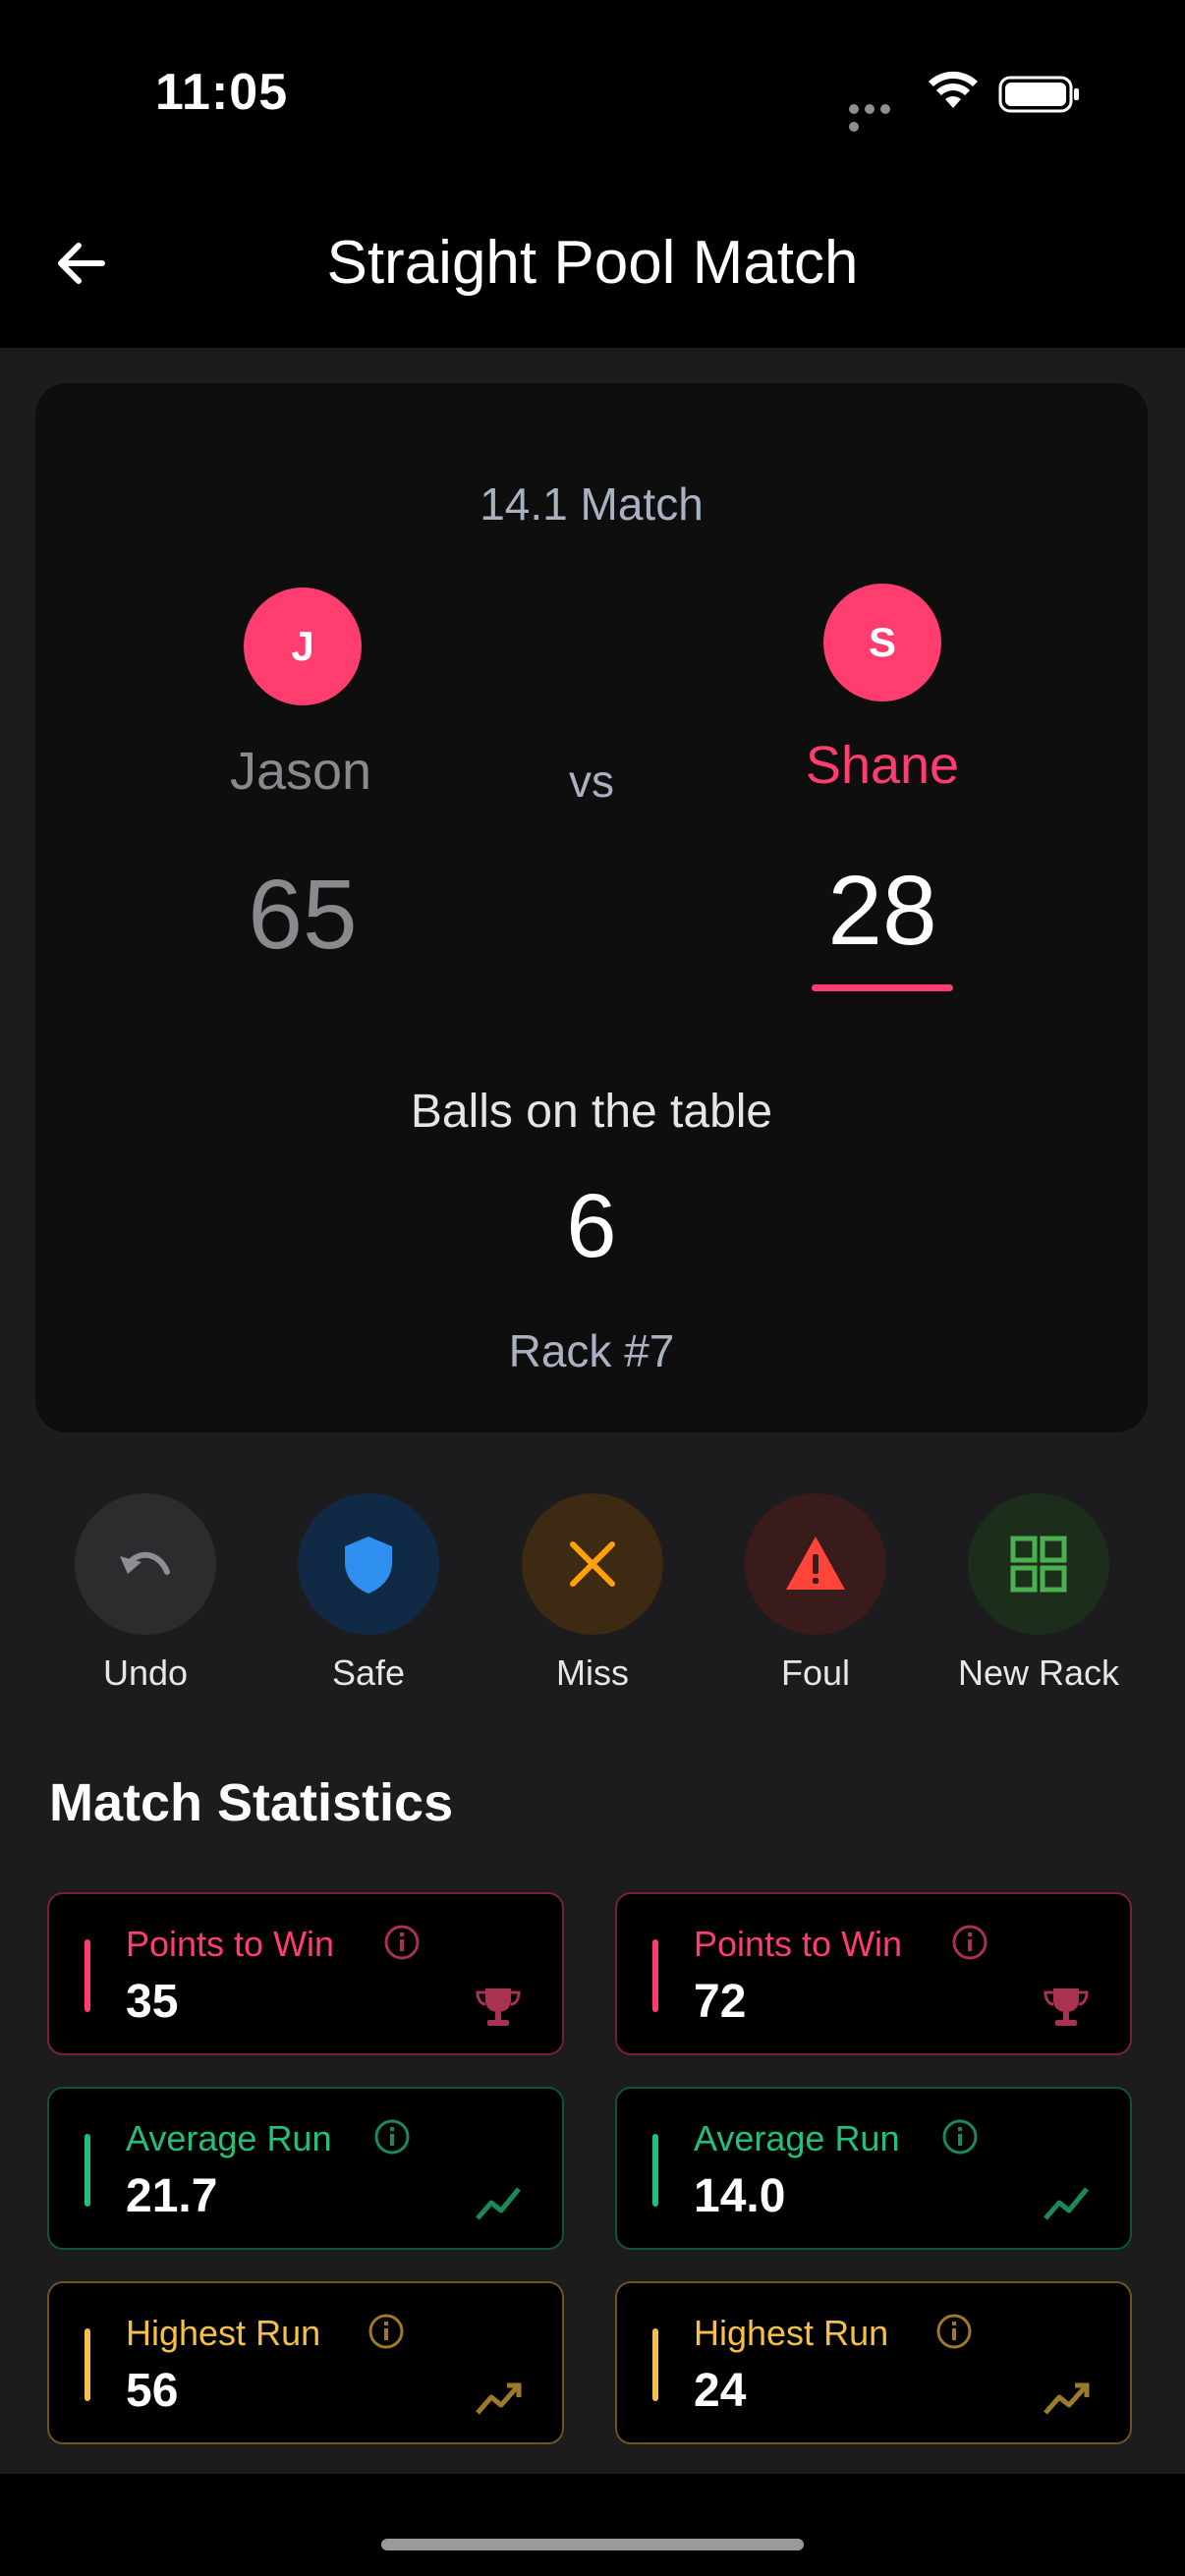 The width and height of the screenshot is (1185, 2576). I want to click on player2-average-run-card: Average Run 14.0, so click(874, 2168).